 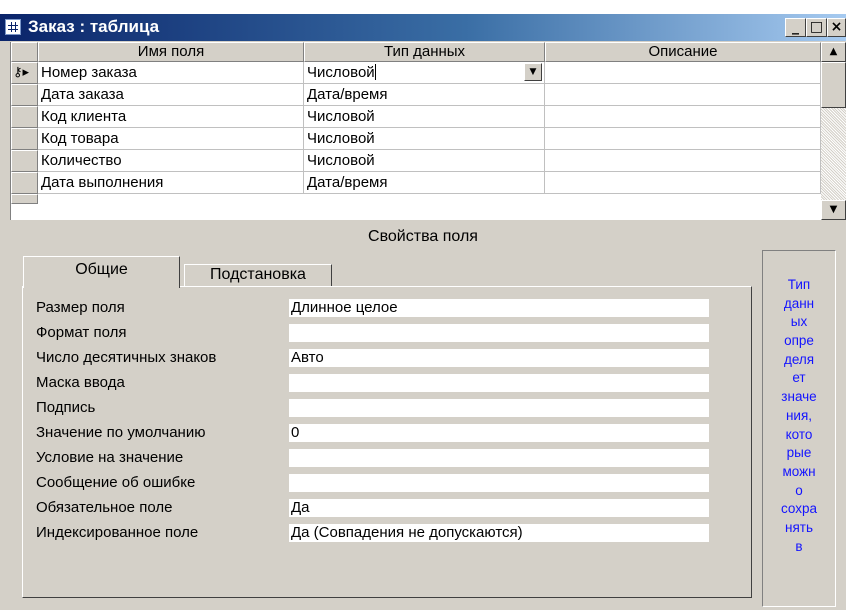 I want to click on table-icon, so click(x=13, y=27).